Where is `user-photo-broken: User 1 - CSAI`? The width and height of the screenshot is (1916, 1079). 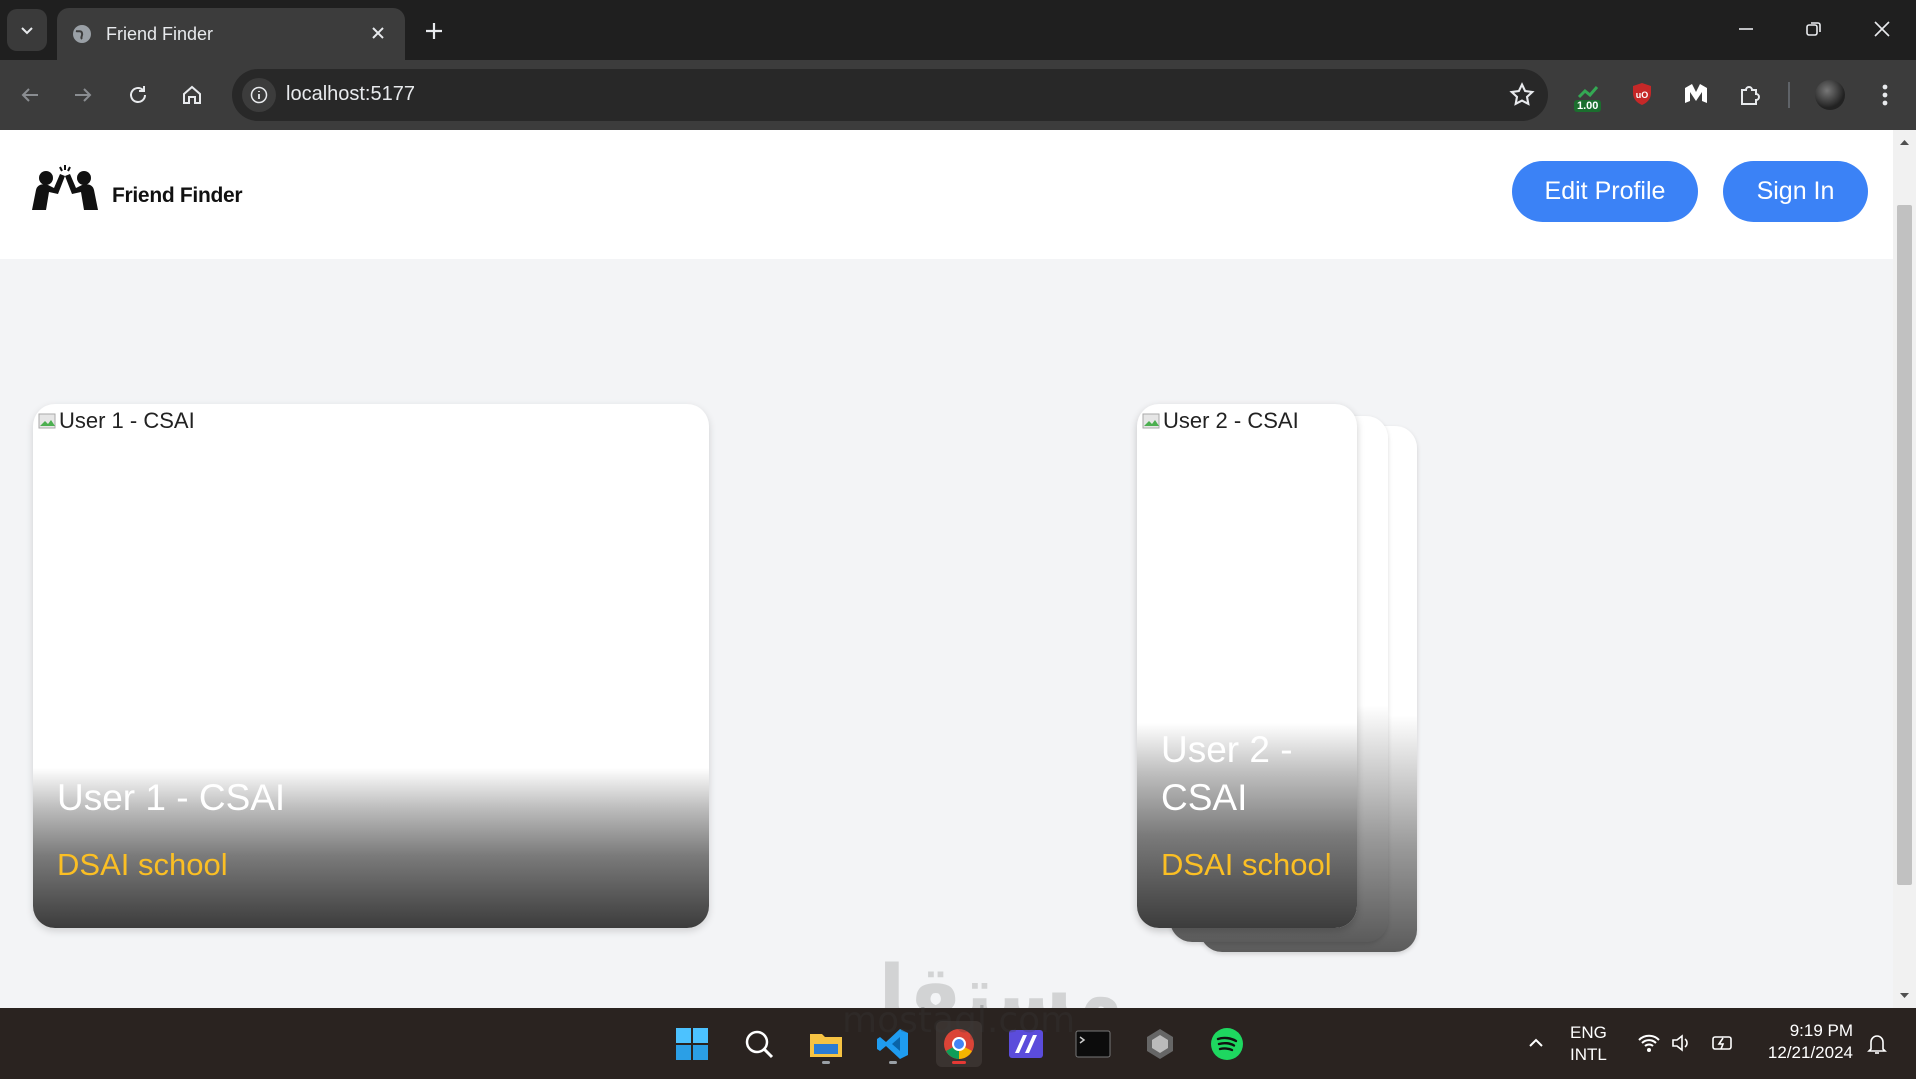
user-photo-broken: User 1 - CSAI is located at coordinates (116, 421).